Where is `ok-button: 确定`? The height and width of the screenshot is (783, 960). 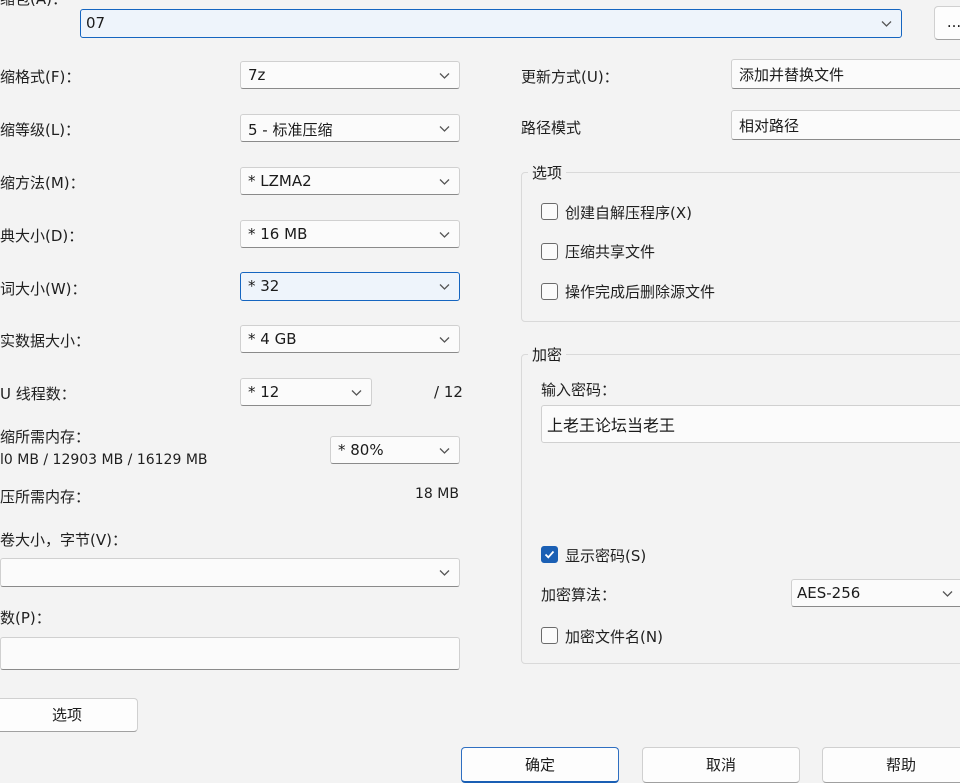
ok-button: 确定 is located at coordinates (540, 765).